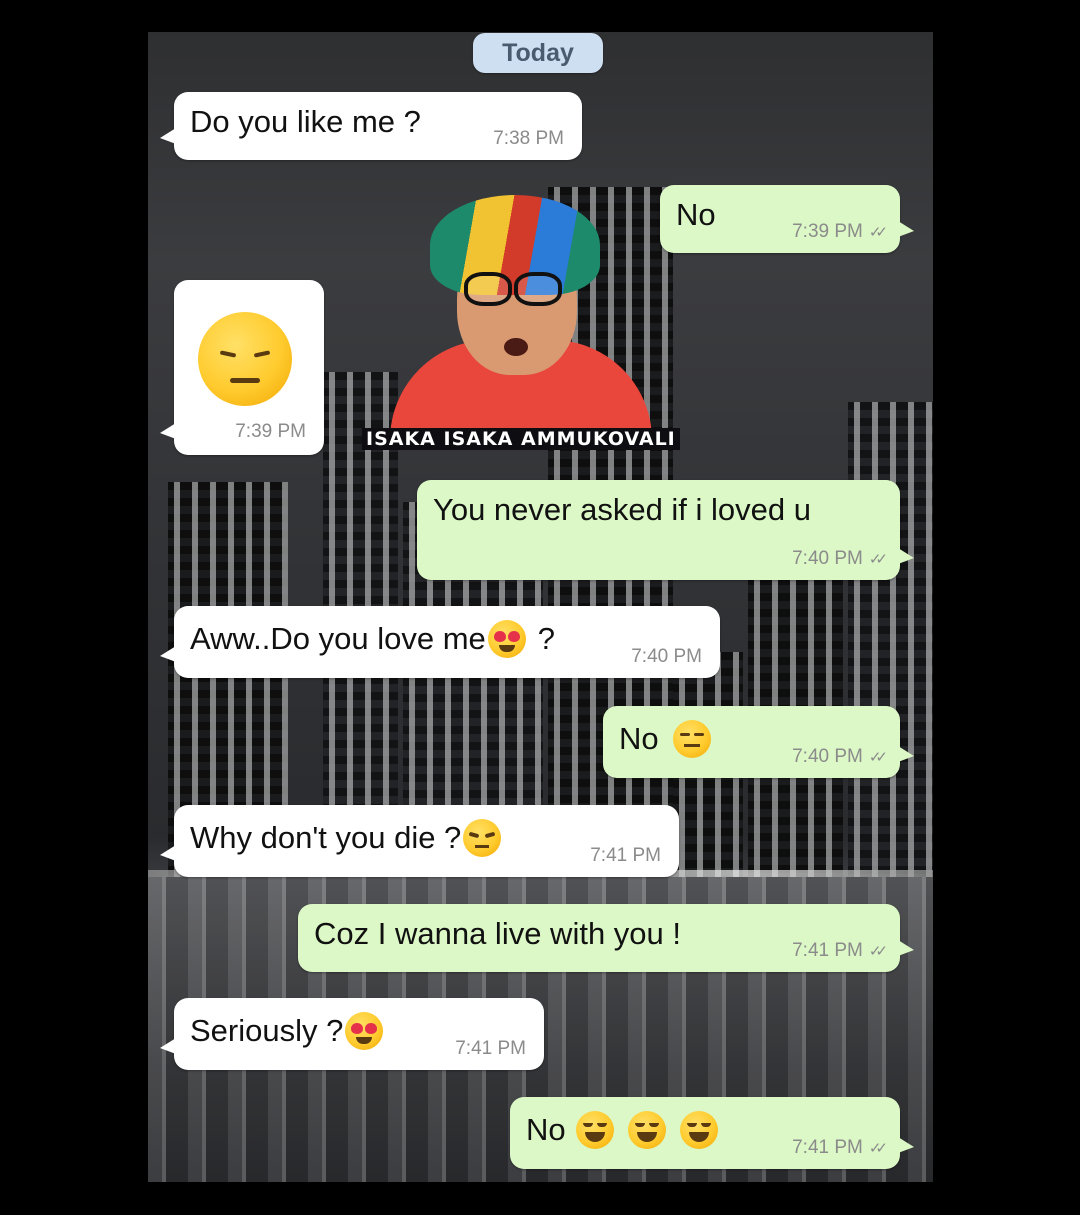  What do you see at coordinates (528, 138) in the screenshot?
I see `message-timestamp: 7:38 PM` at bounding box center [528, 138].